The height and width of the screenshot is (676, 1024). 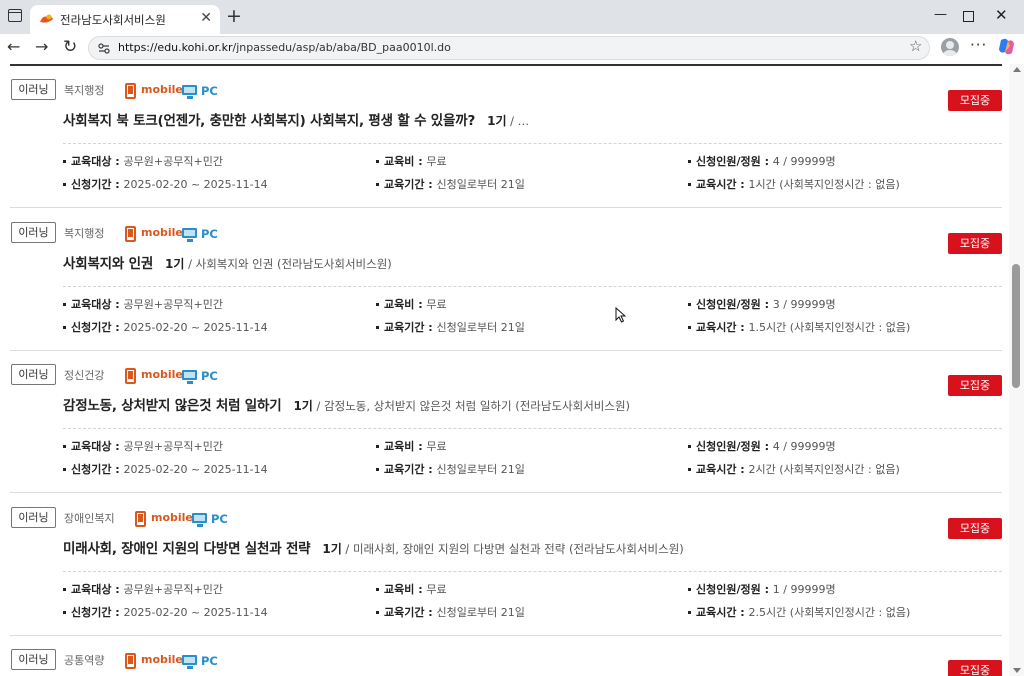 I want to click on info-label: 신청인원/정원 :, so click(x=734, y=589).